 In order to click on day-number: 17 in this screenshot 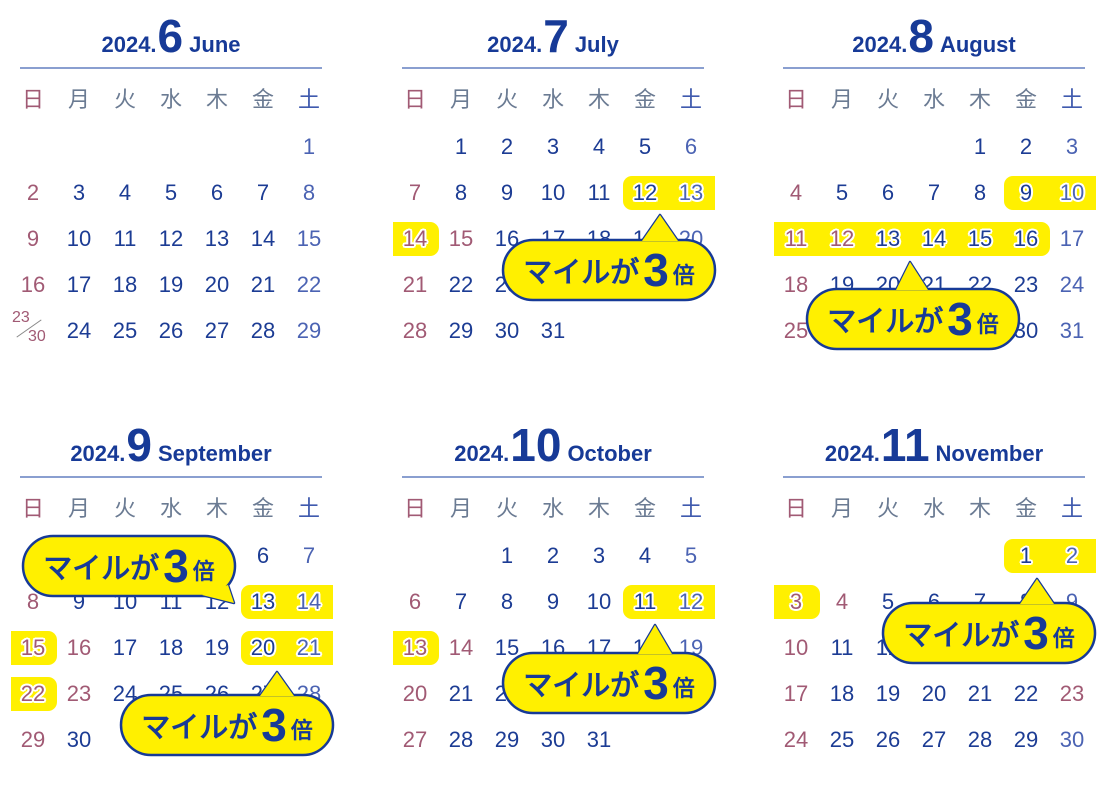, I will do `click(79, 284)`.